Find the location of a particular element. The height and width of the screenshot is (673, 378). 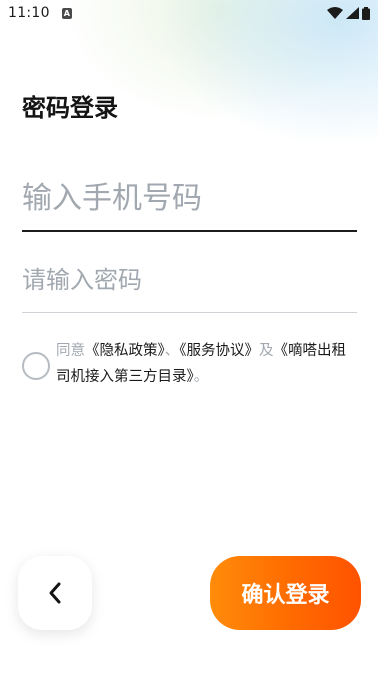

agreement-suffix: 。 is located at coordinates (201, 377).